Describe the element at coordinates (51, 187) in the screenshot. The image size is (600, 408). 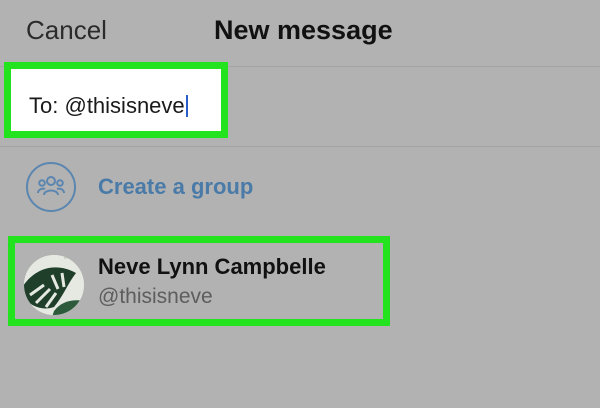
I see `people-group-icon` at that location.